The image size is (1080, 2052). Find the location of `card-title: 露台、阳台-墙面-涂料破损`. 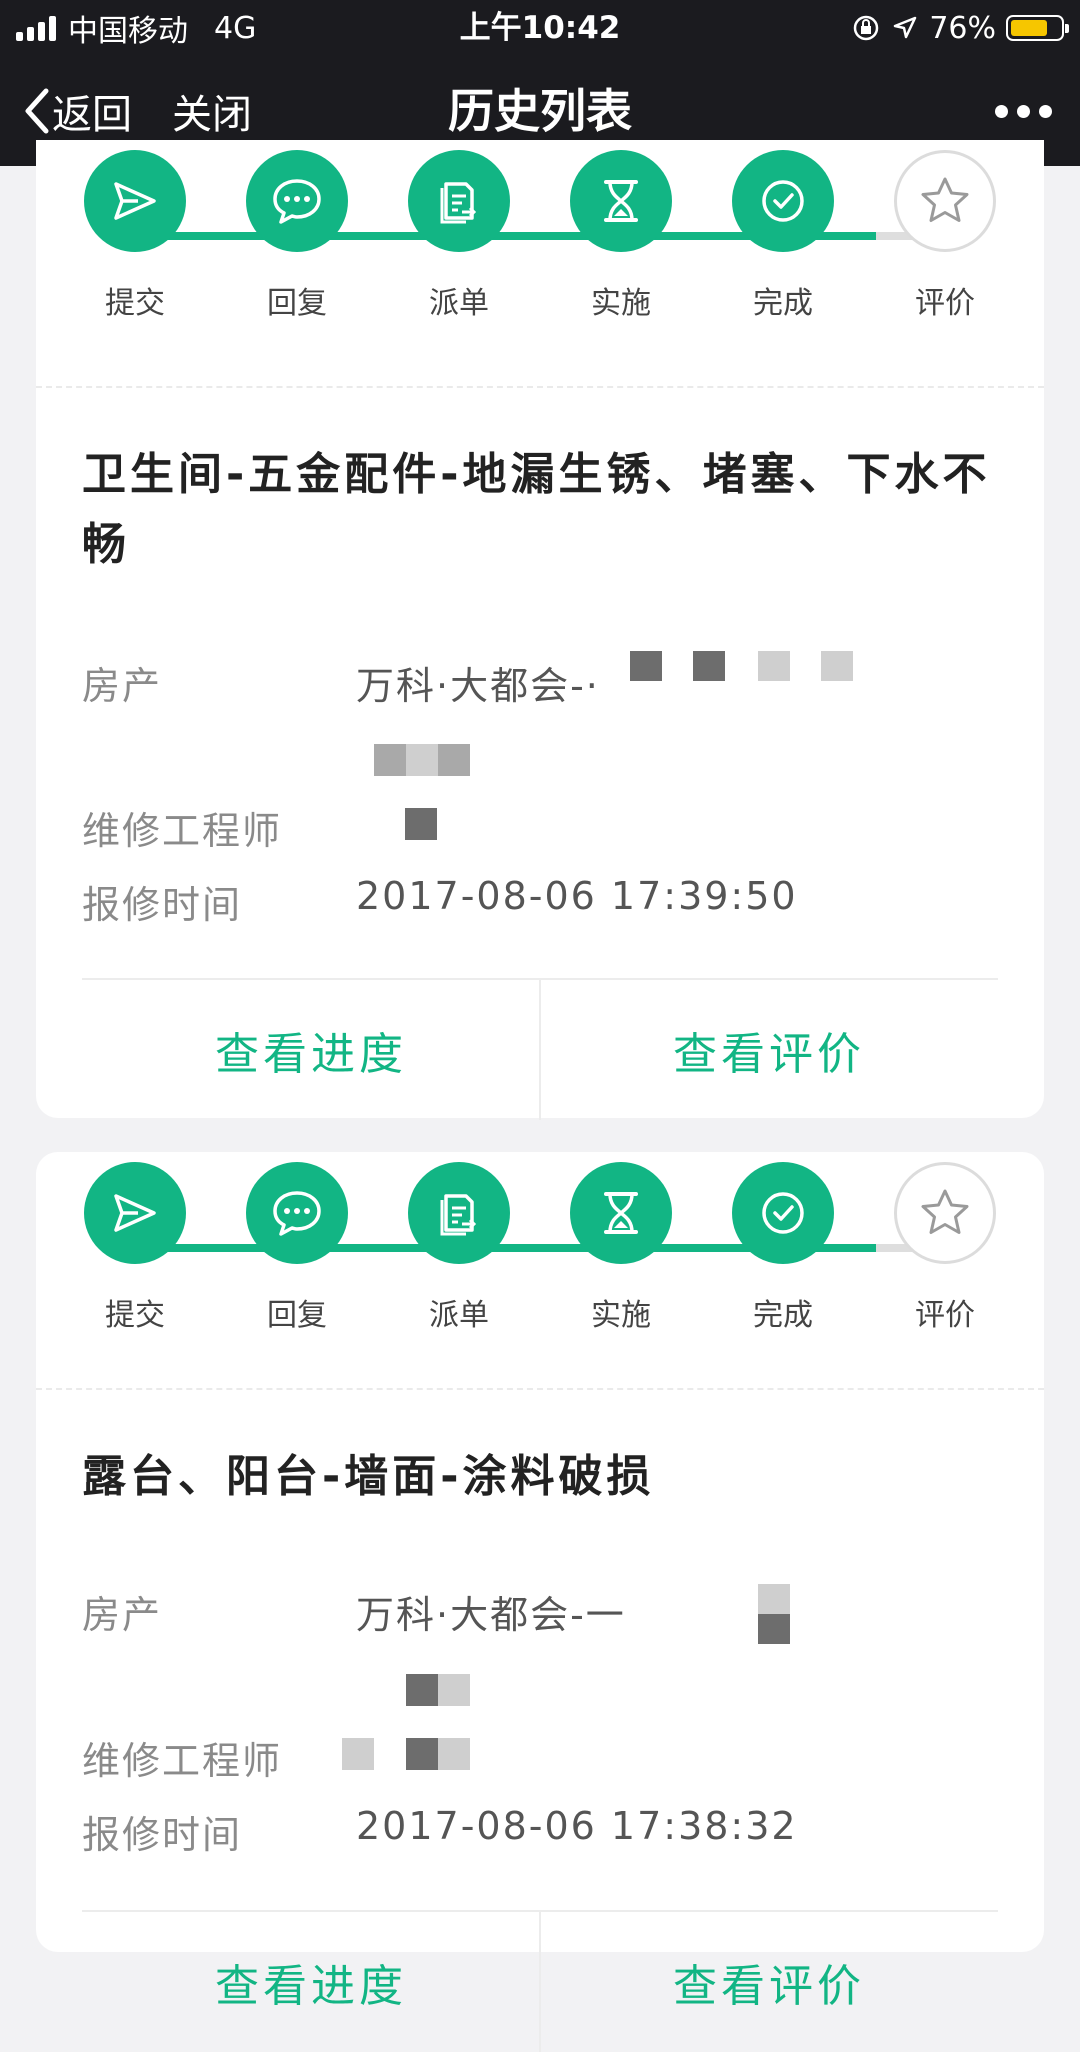

card-title: 露台、阳台-墙面-涂料破损 is located at coordinates (368, 1476).